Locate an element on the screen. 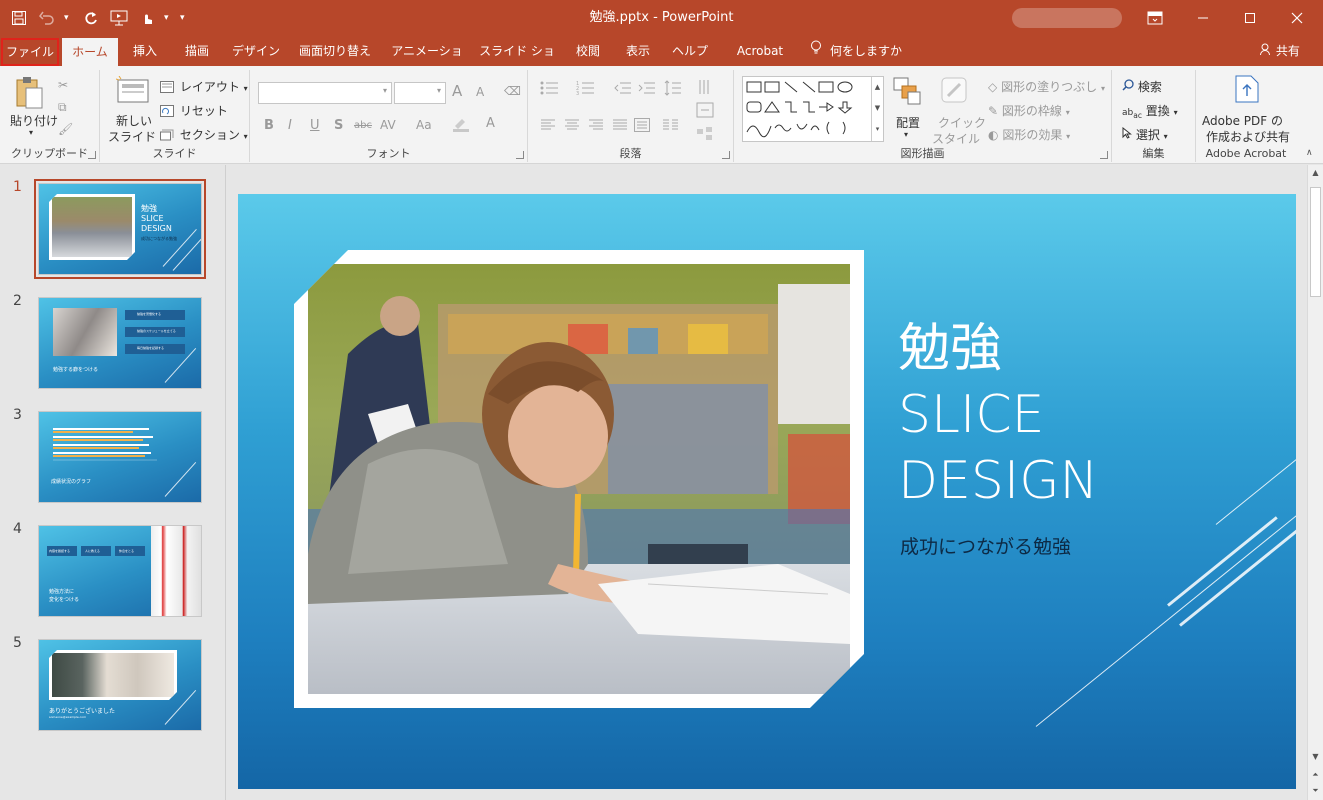 The image size is (1323, 800). shapes-gallery-scroll: ▲ ▼ ▾ is located at coordinates (877, 109).